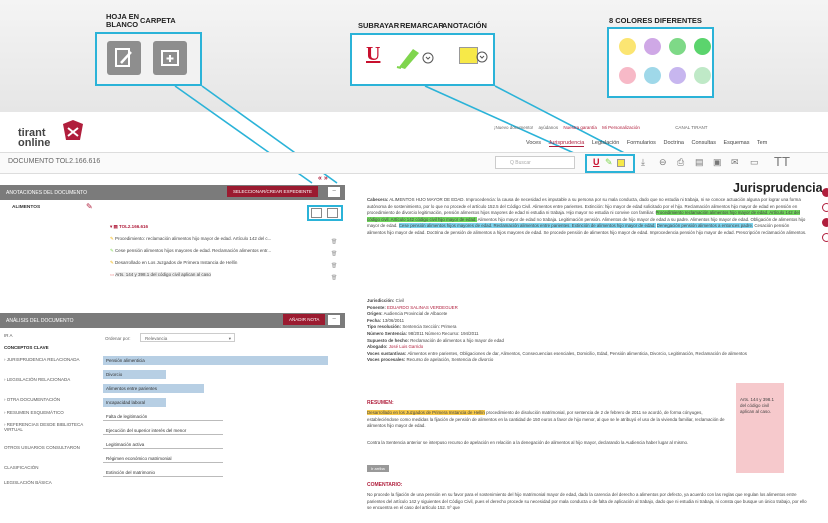  Describe the element at coordinates (380, 403) in the screenshot. I see `resumen-heading: RESUMEN:` at that location.